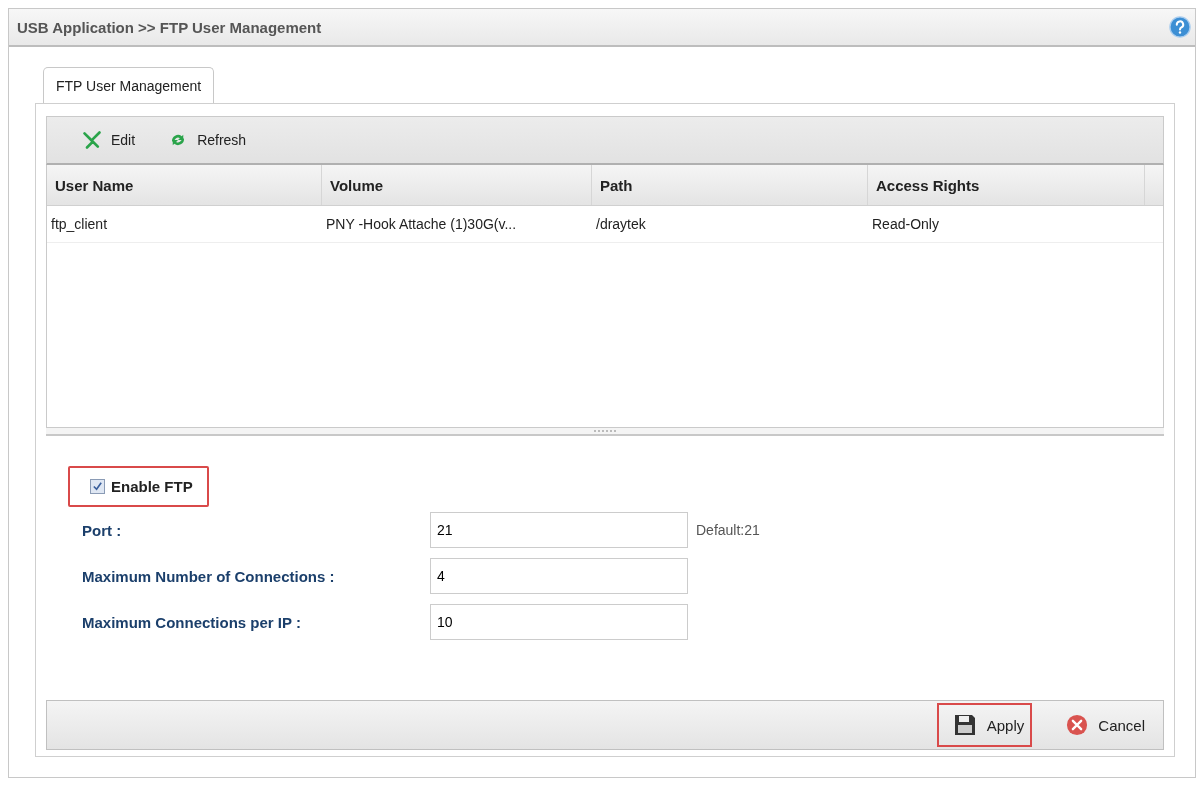 The width and height of the screenshot is (1204, 786). Describe the element at coordinates (184, 185) in the screenshot. I see `column-header: User Name` at that location.